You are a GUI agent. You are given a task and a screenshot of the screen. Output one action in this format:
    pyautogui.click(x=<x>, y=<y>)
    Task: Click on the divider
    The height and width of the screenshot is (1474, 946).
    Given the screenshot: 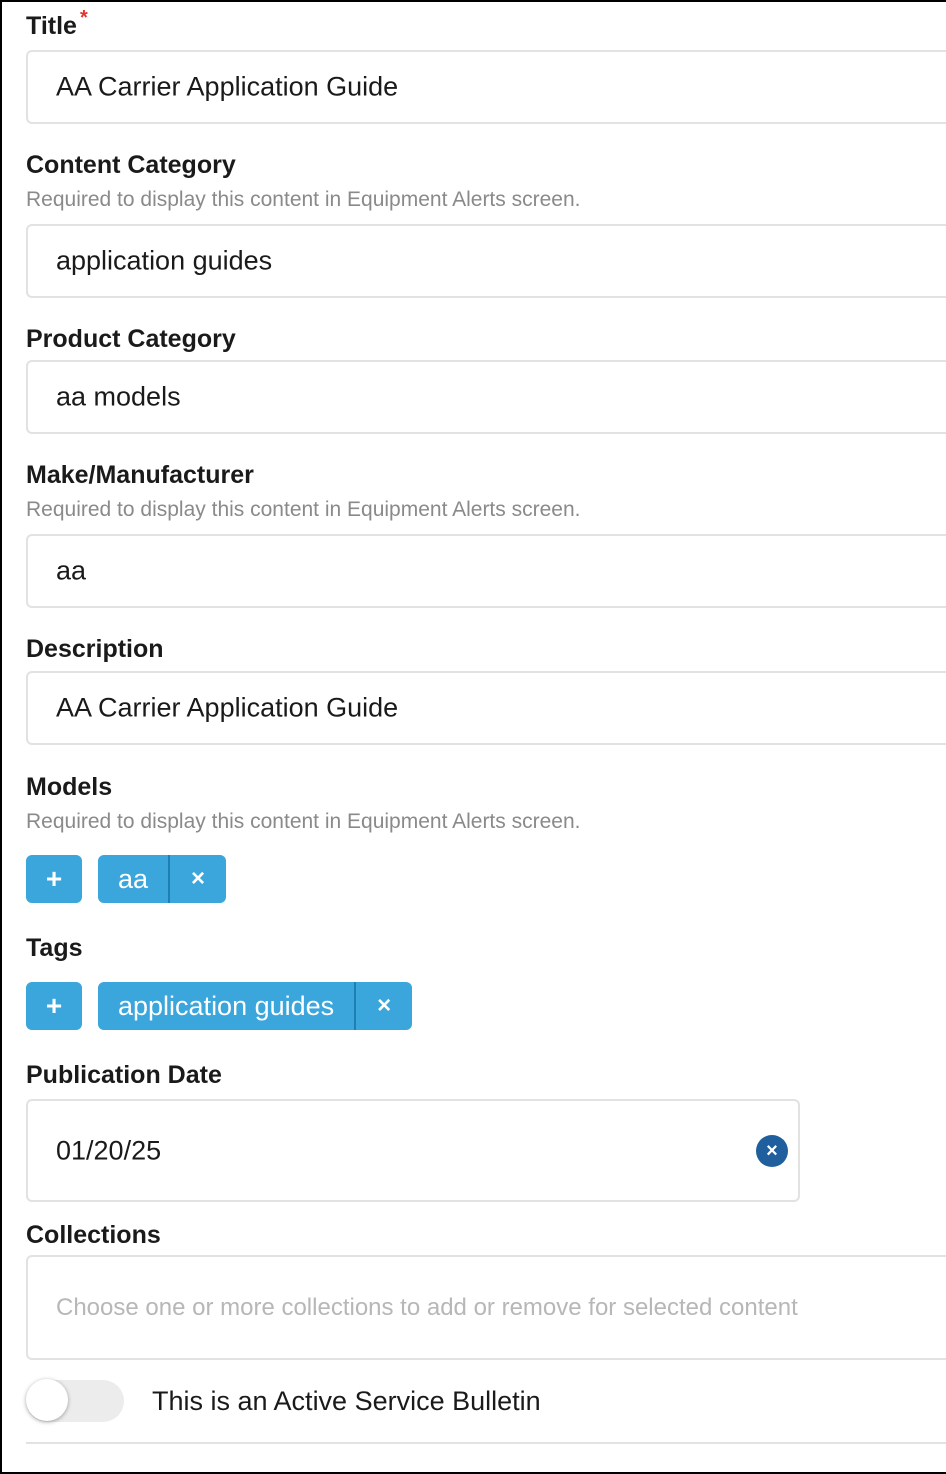 What is the action you would take?
    pyautogui.click(x=486, y=1443)
    